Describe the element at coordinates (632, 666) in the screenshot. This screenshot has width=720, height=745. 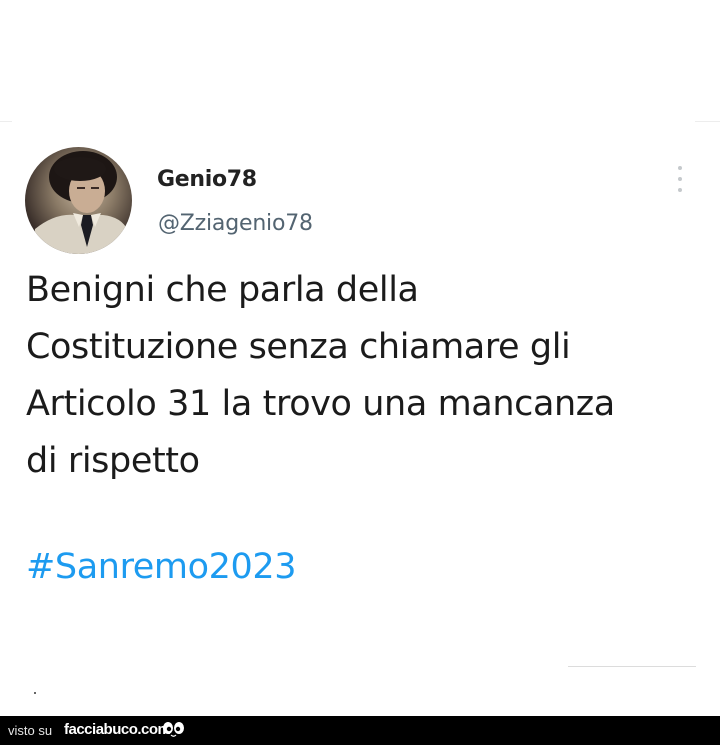
I see `bottom-divider` at that location.